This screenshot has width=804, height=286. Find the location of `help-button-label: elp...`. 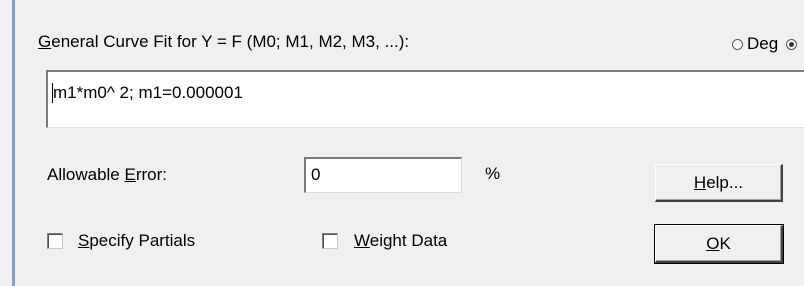

help-button-label: elp... is located at coordinates (725, 182).